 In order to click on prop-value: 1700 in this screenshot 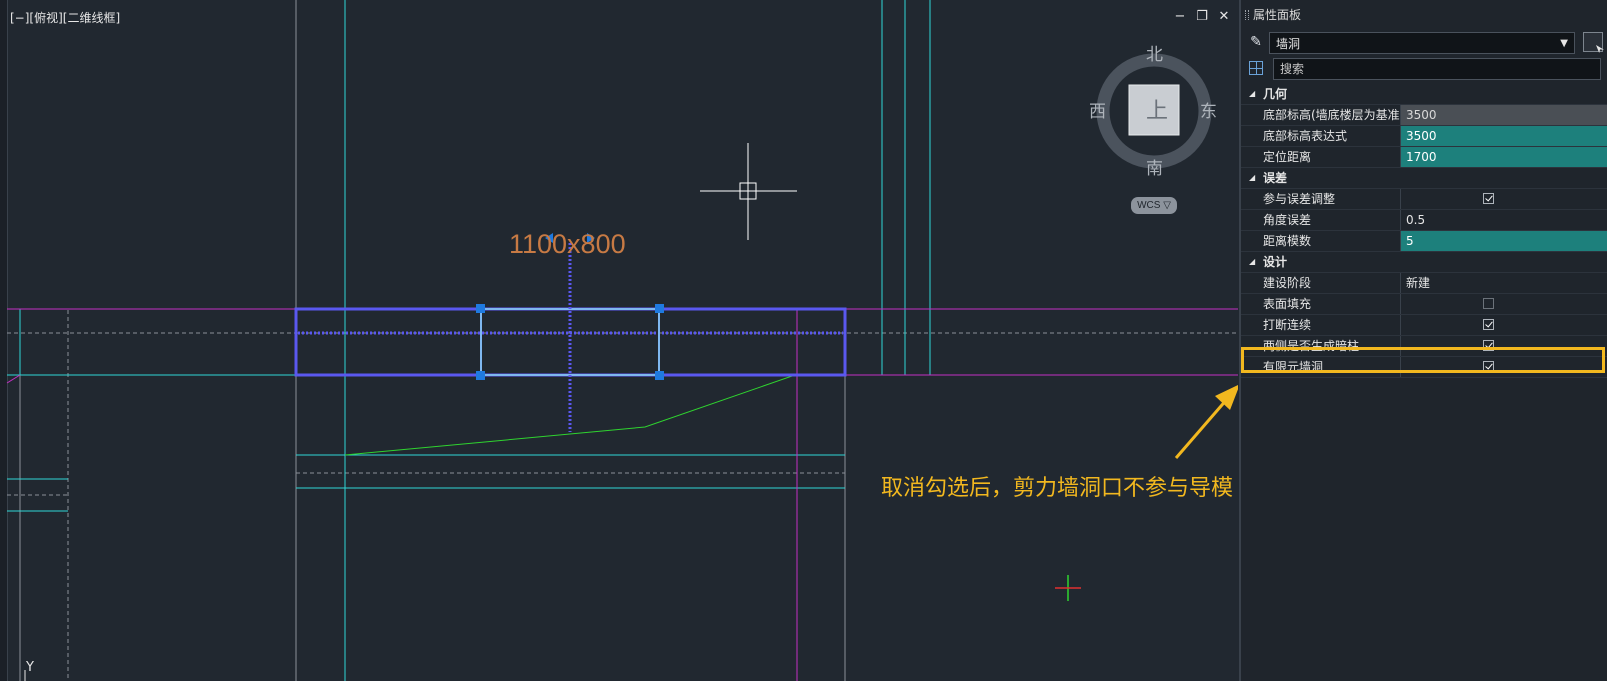, I will do `click(1504, 157)`.